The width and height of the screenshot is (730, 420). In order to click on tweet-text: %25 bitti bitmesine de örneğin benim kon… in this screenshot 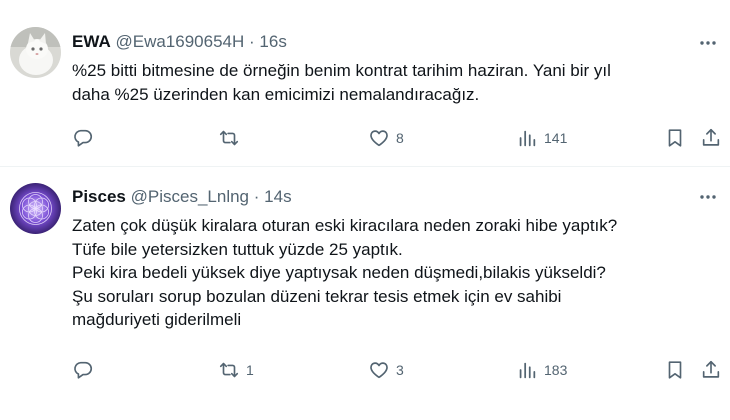, I will do `click(396, 82)`.